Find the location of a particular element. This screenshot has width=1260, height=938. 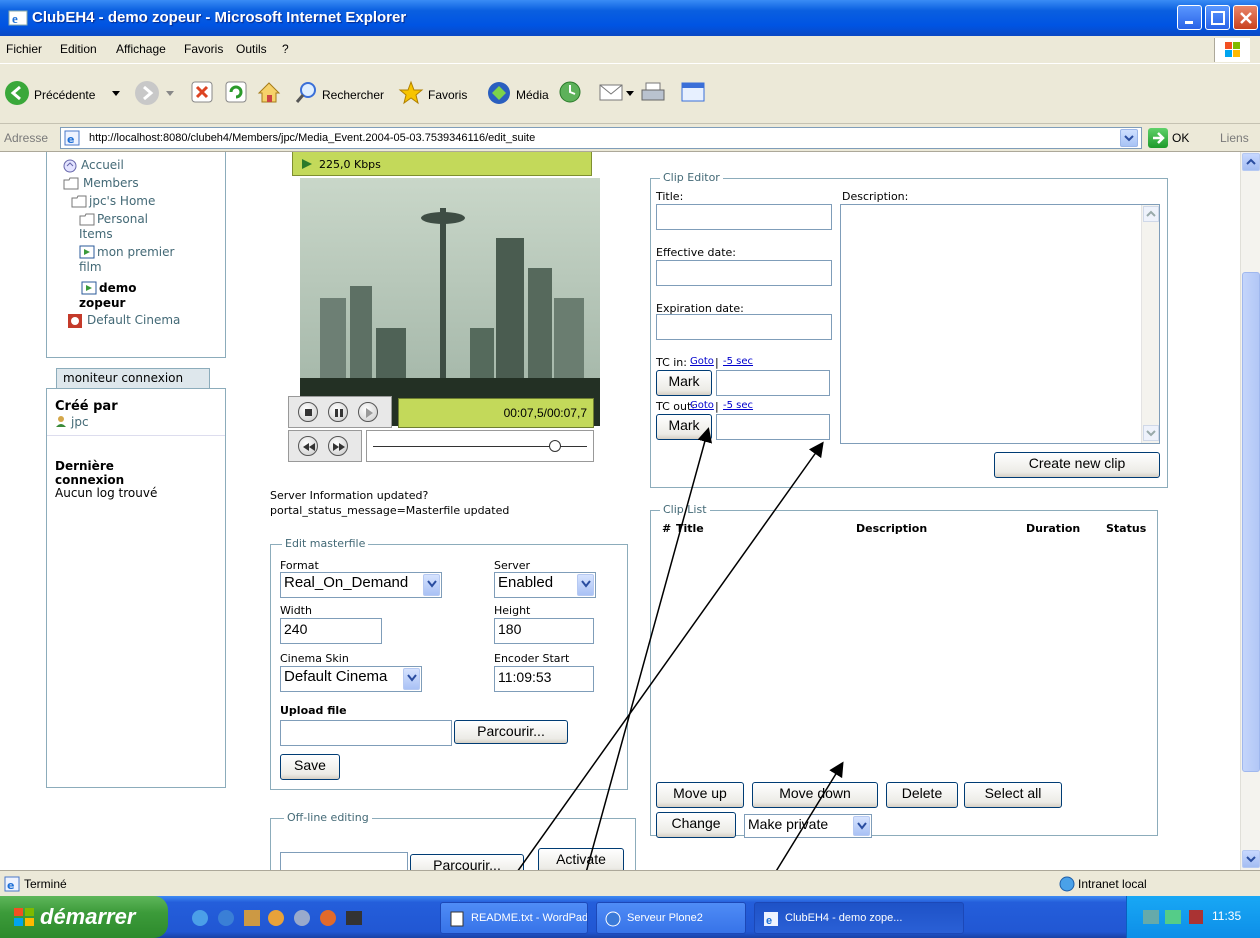

menu-outils: Outils is located at coordinates (251, 49).